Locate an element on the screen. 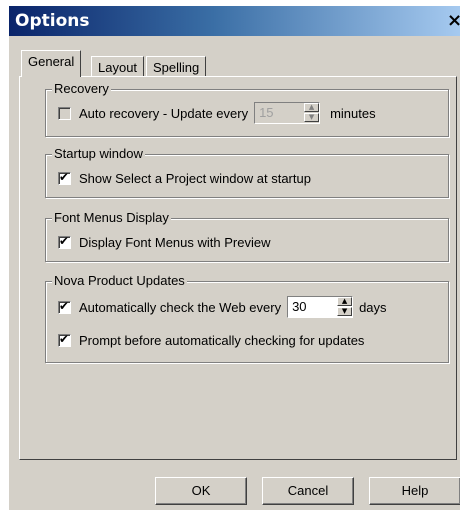 This screenshot has width=460, height=510. font-preview-row: Display Font Menus with Preview is located at coordinates (164, 242).